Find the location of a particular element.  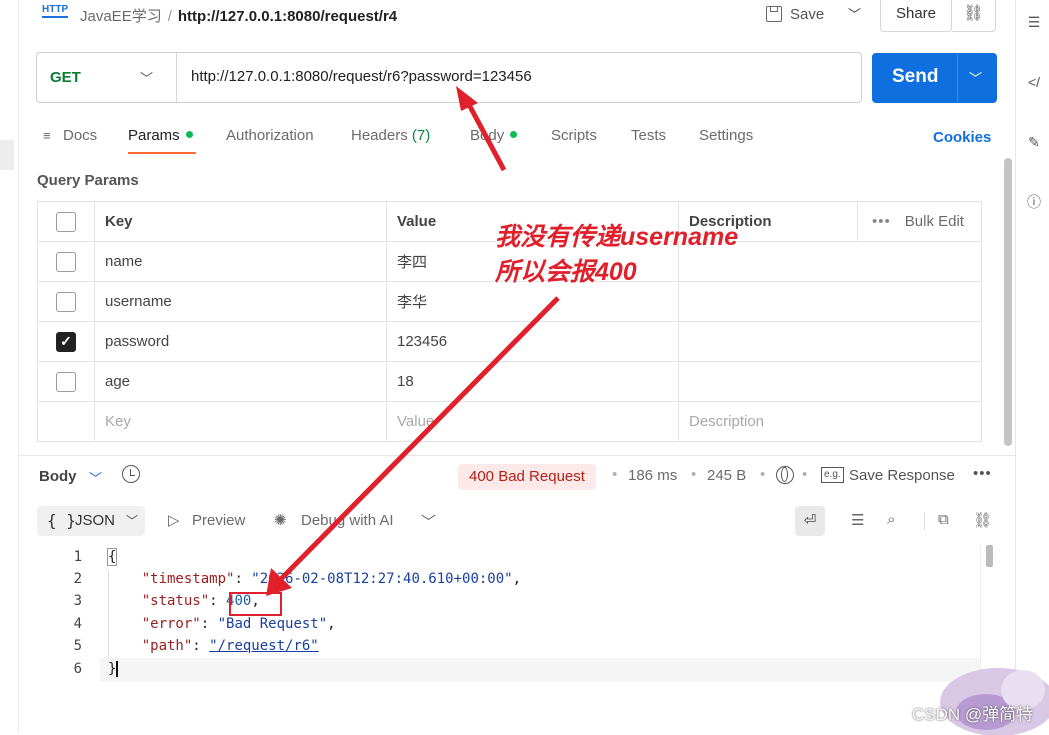

annotation-text-line2: 所以会报400 is located at coordinates (566, 272).